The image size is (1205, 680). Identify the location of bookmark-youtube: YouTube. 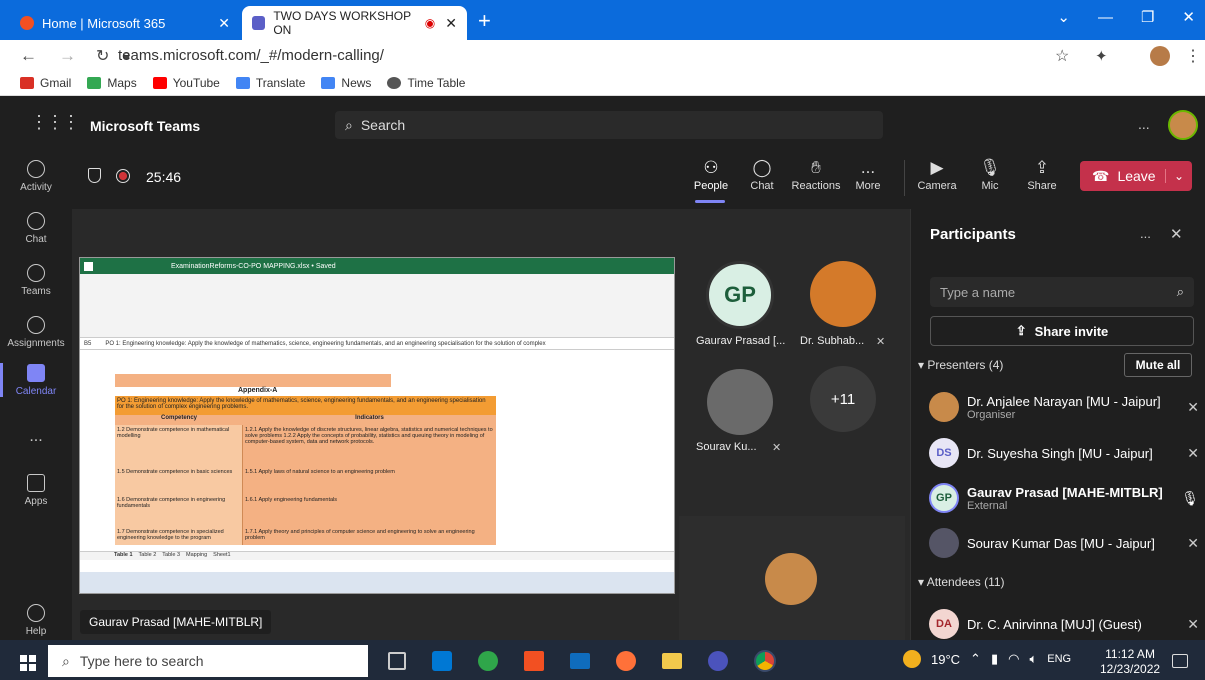
(186, 83).